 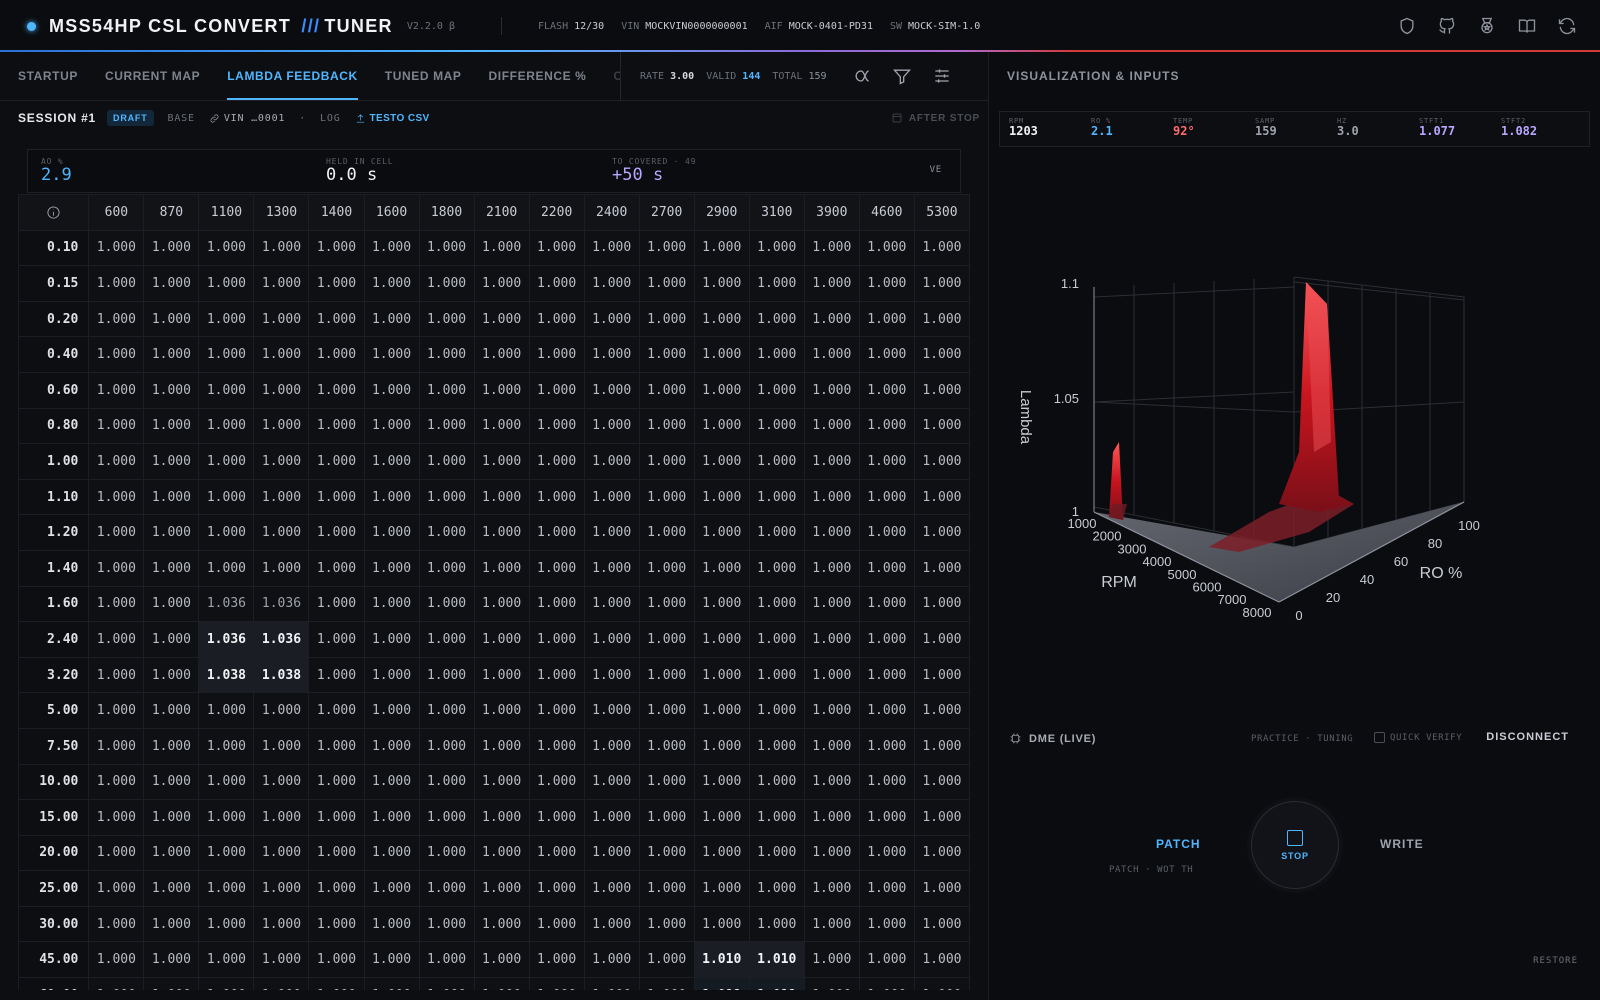 What do you see at coordinates (1447, 26) in the screenshot?
I see `github-icon` at bounding box center [1447, 26].